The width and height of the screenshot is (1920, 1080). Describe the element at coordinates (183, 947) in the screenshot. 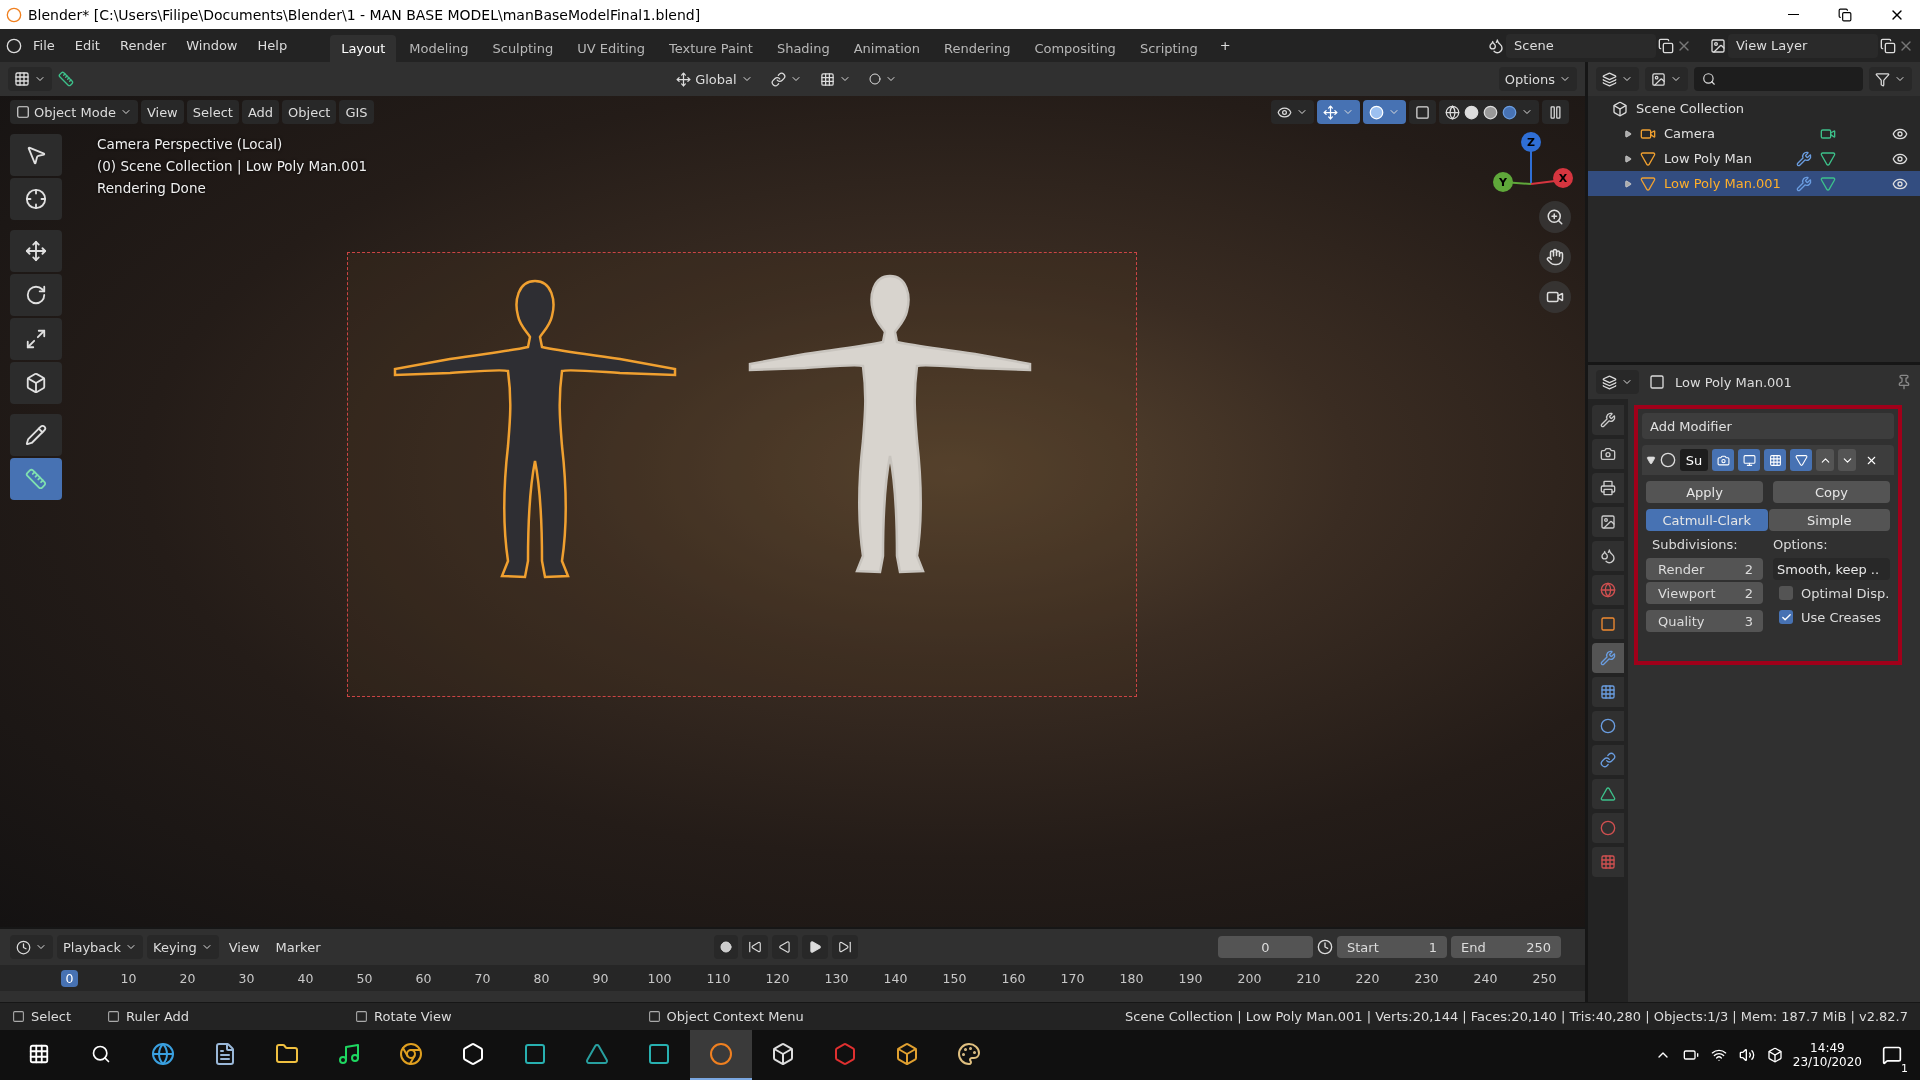

I see `timeline-menu: Keying` at that location.